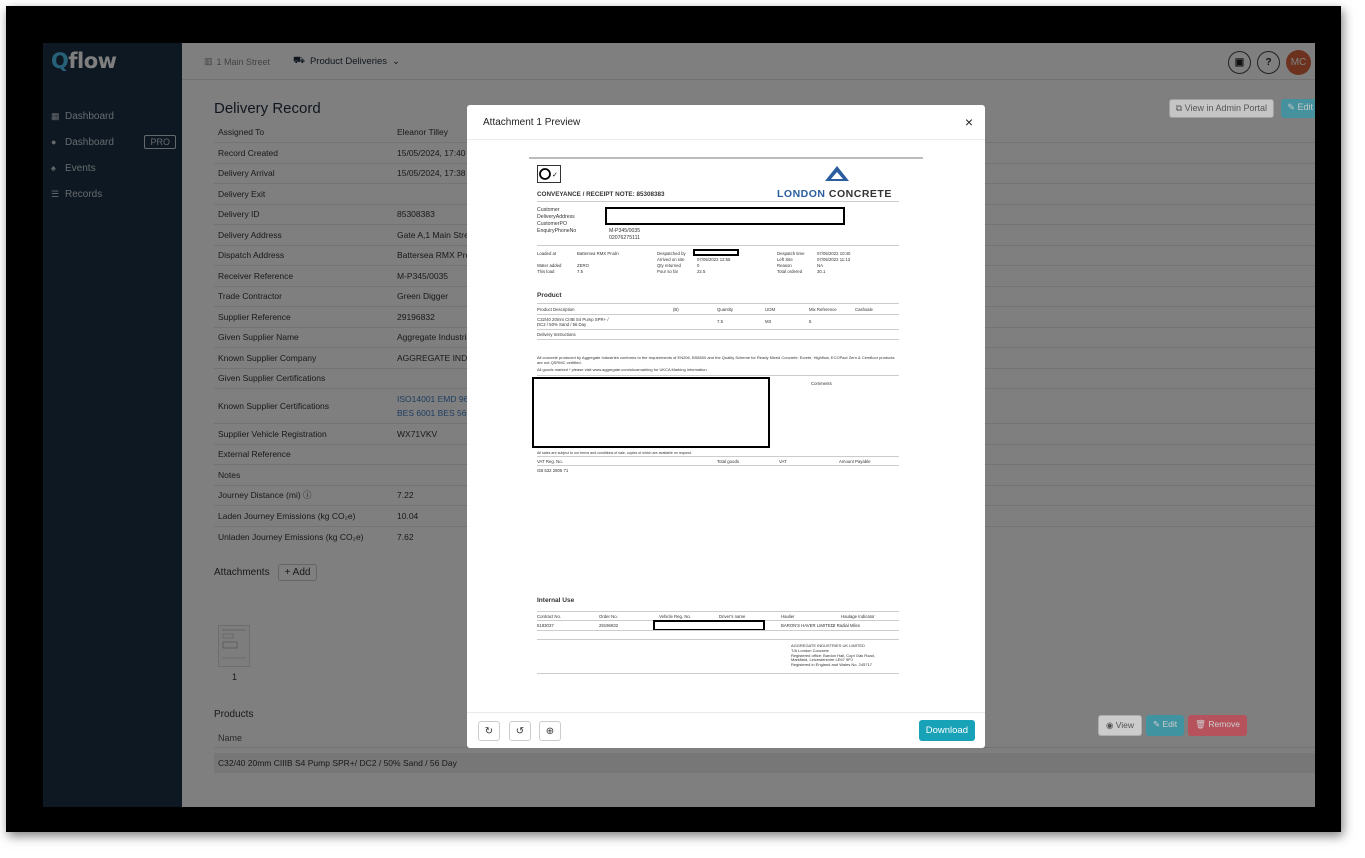 This screenshot has height=858, width=1365. What do you see at coordinates (807, 625) in the screenshot?
I see `haulier-value: BARON'S HAVER LIMITED` at bounding box center [807, 625].